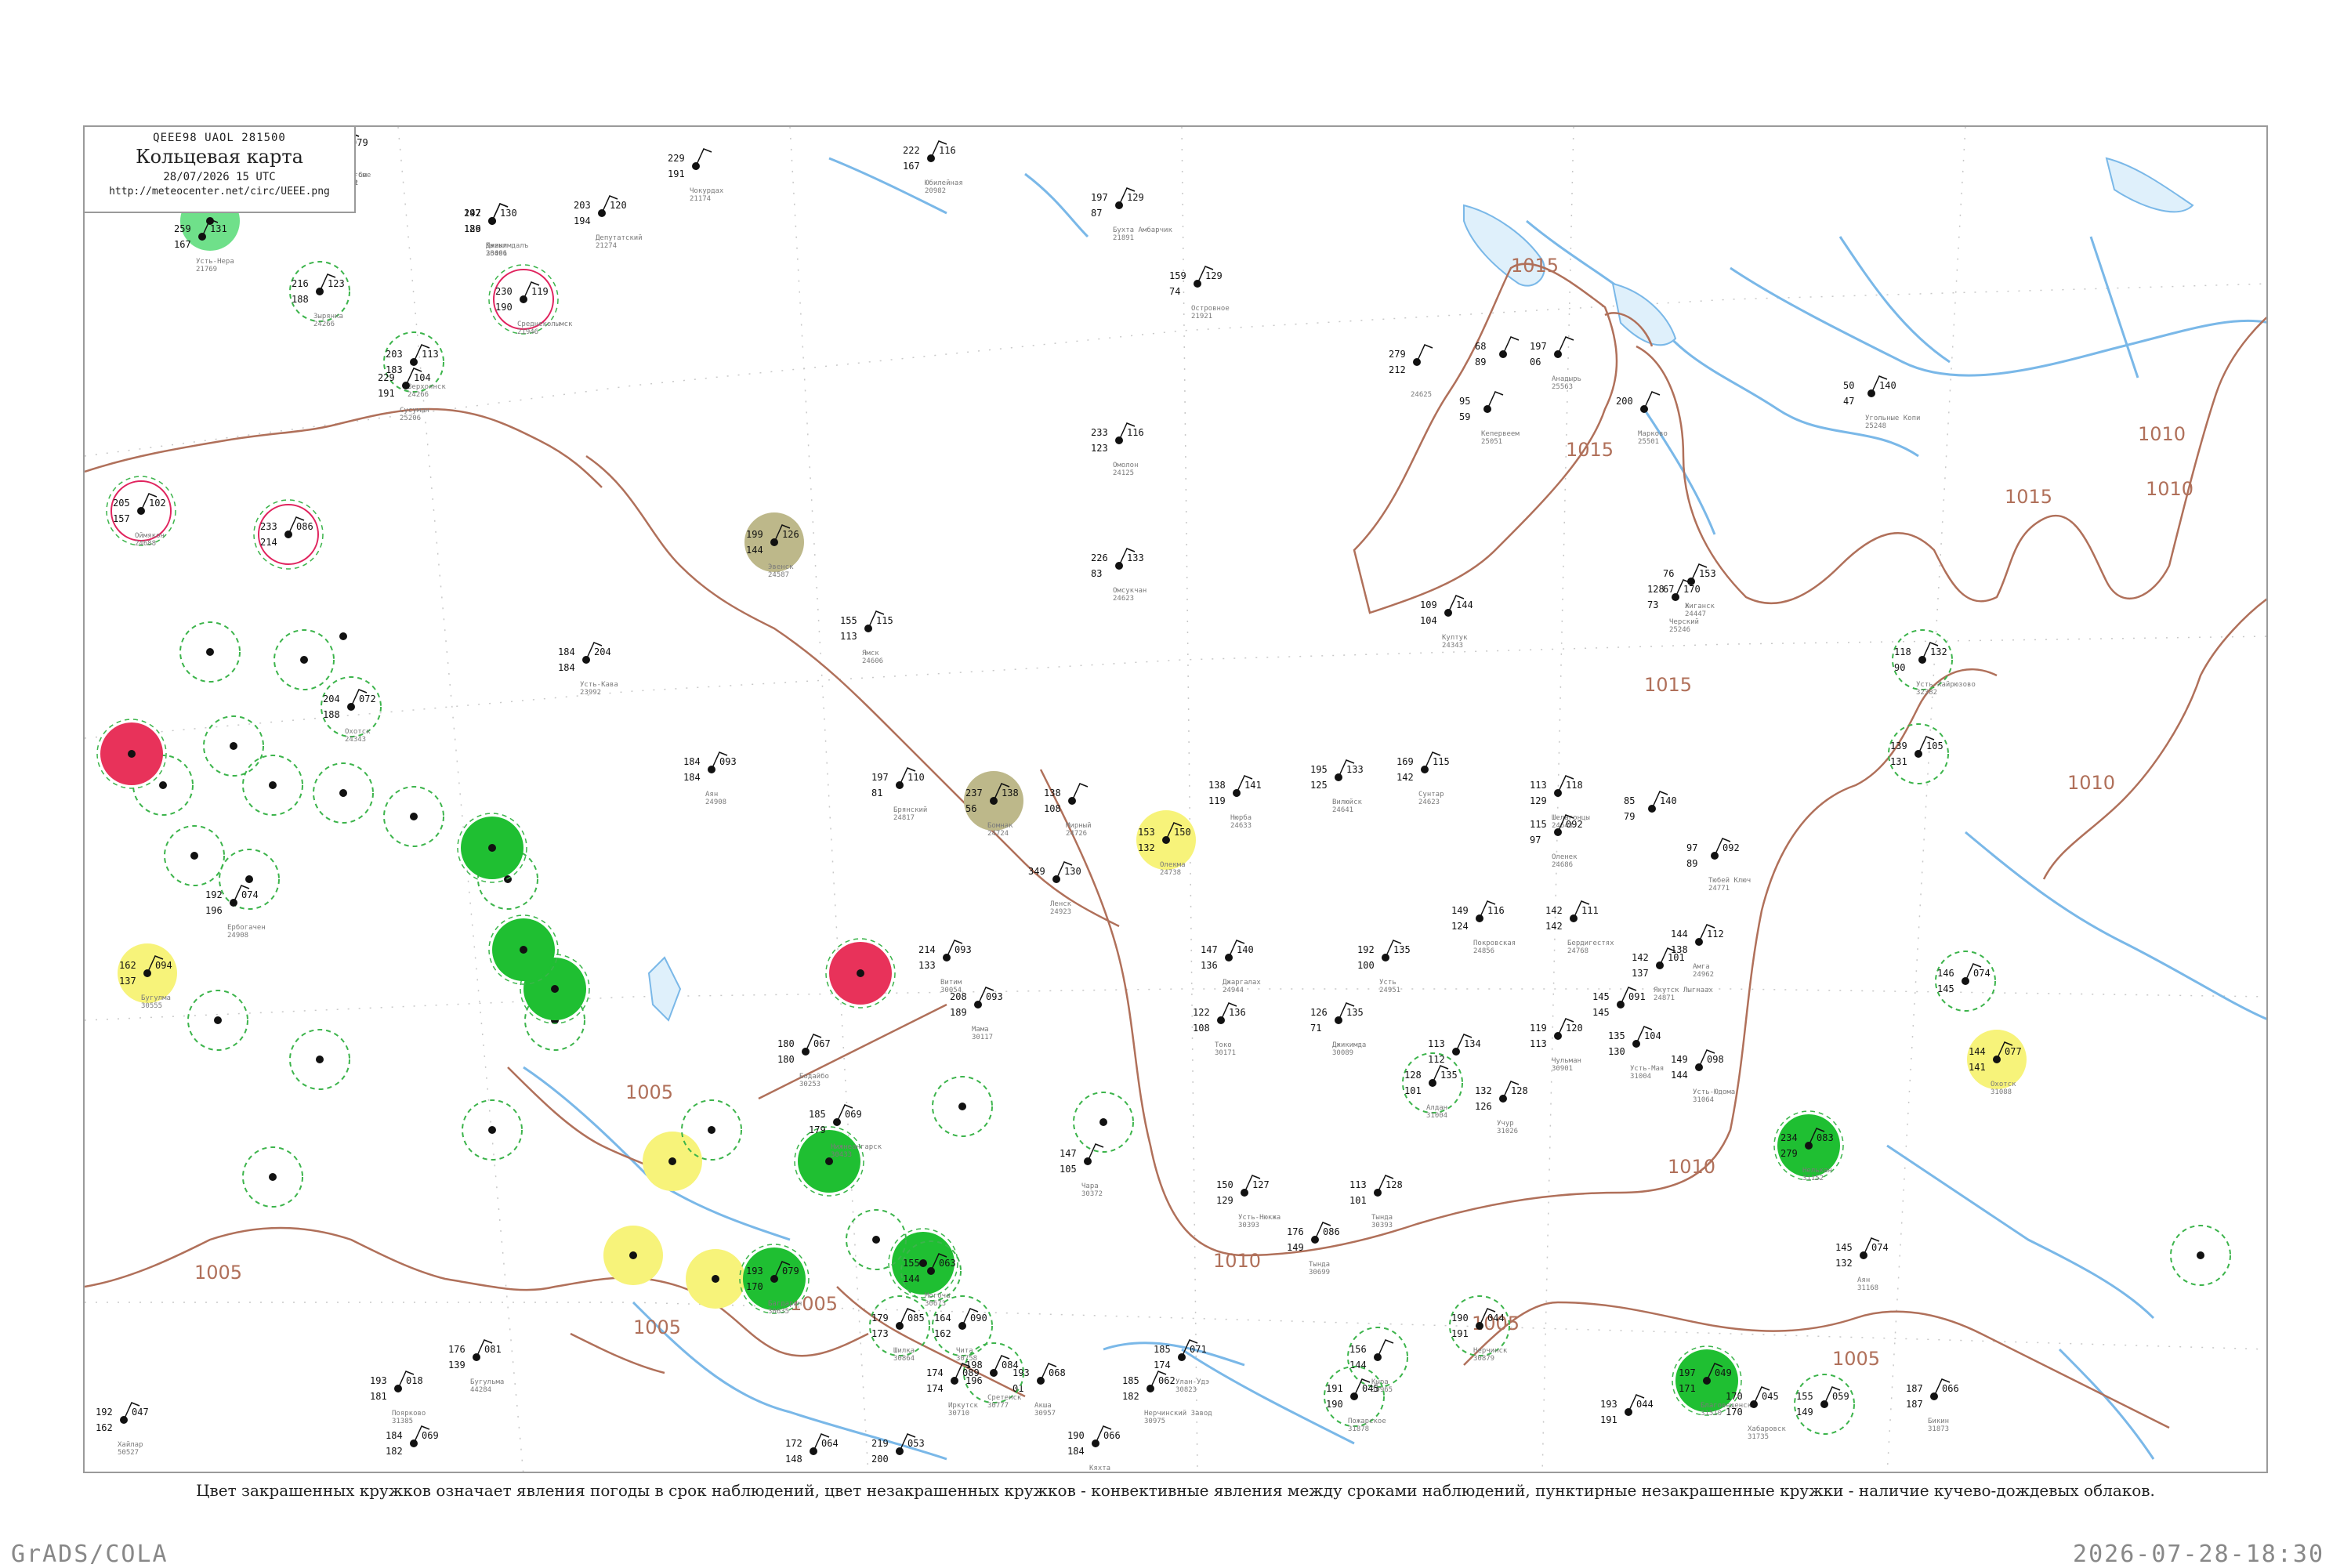 Image resolution: width=2351 pixels, height=1568 pixels. What do you see at coordinates (1691, 1167) in the screenshot?
I see `isobar-label: 1010` at bounding box center [1691, 1167].